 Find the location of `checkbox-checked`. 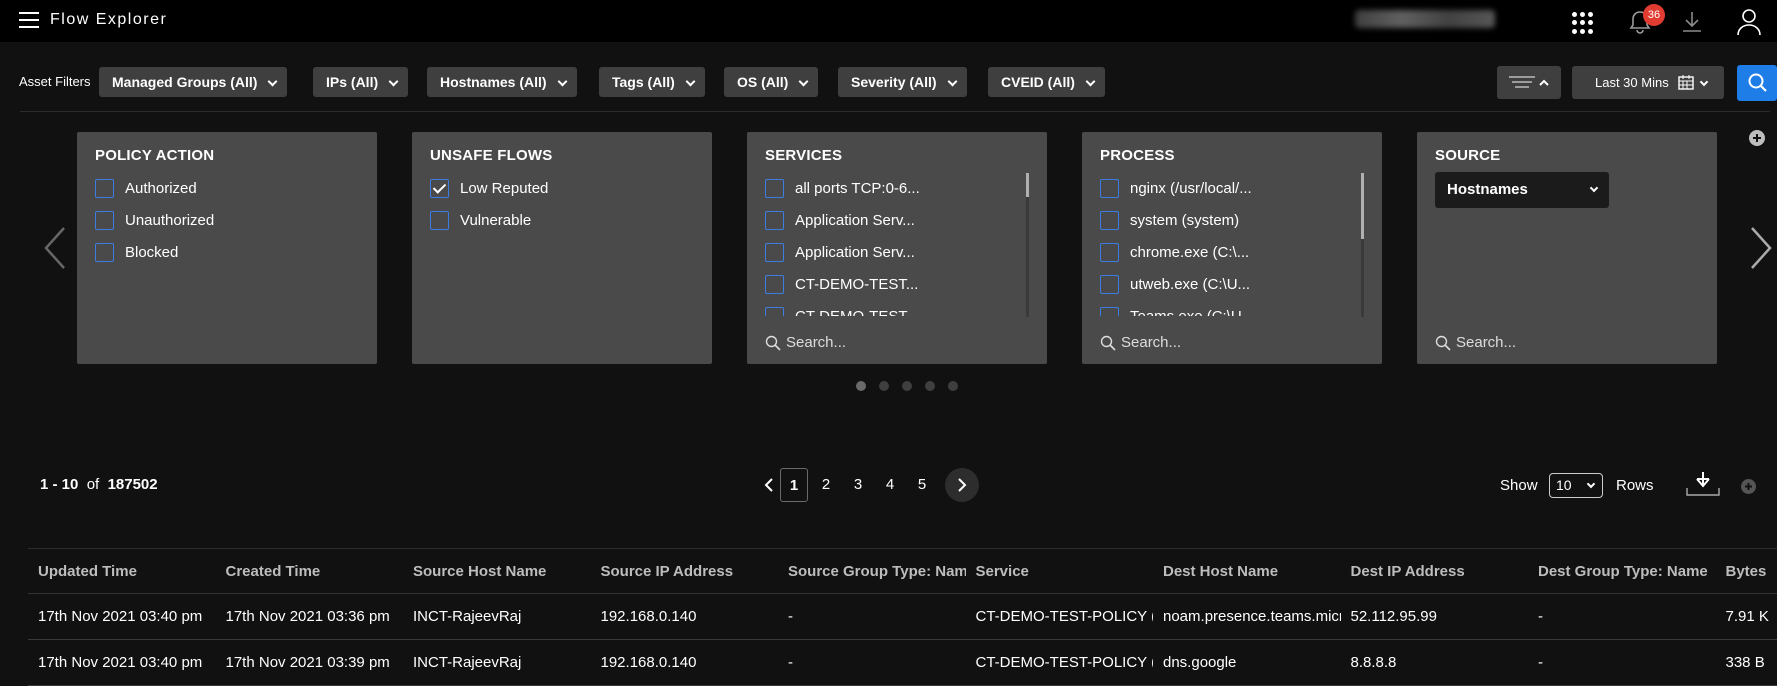

checkbox-checked is located at coordinates (439, 188).